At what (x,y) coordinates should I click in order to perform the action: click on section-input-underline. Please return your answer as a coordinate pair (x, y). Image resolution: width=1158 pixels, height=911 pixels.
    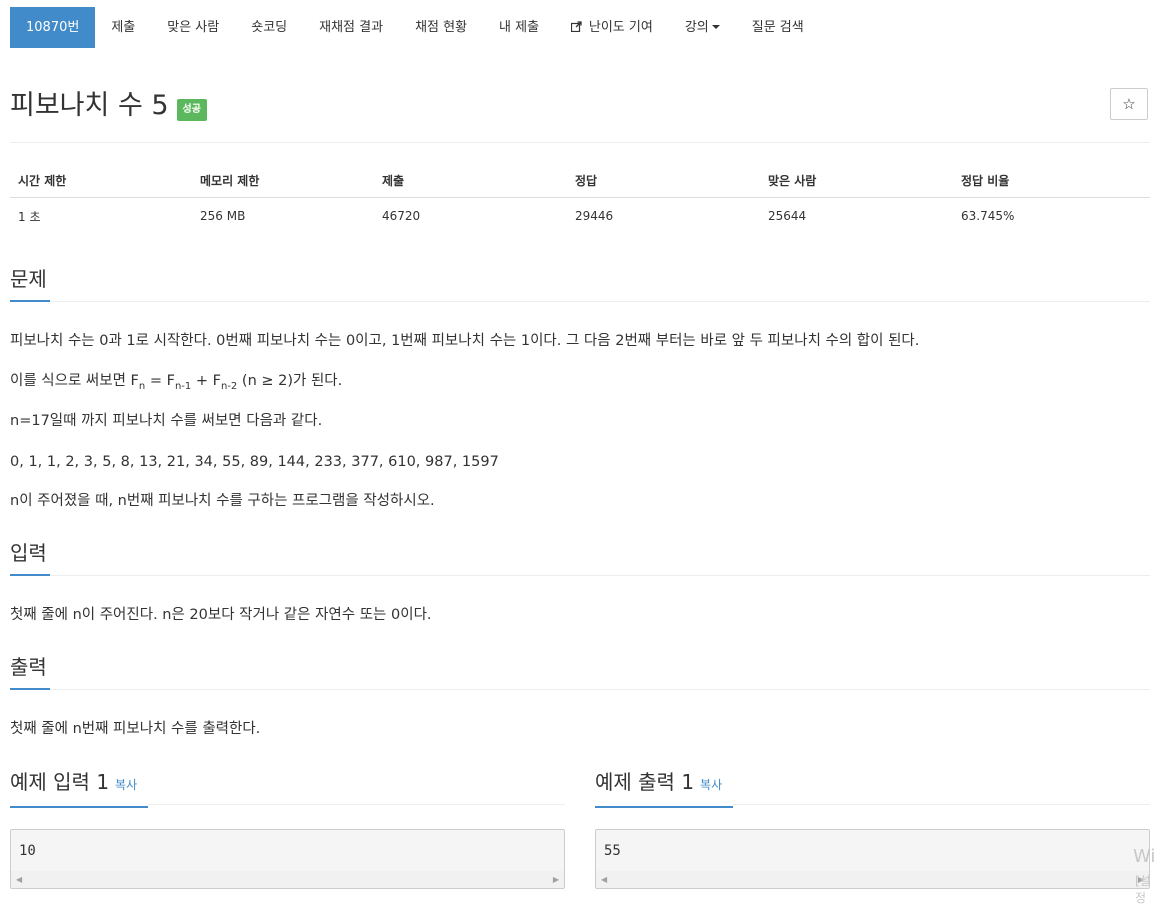
    Looking at the image, I should click on (30, 575).